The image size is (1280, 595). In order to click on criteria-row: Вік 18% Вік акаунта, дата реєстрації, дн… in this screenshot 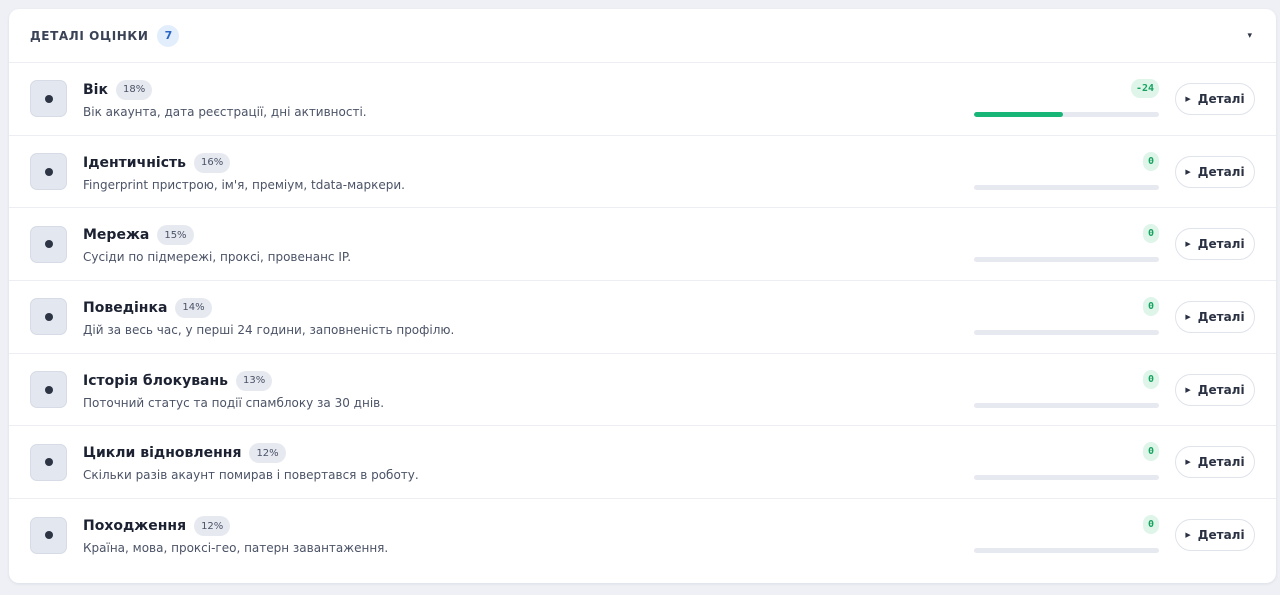, I will do `click(642, 99)`.